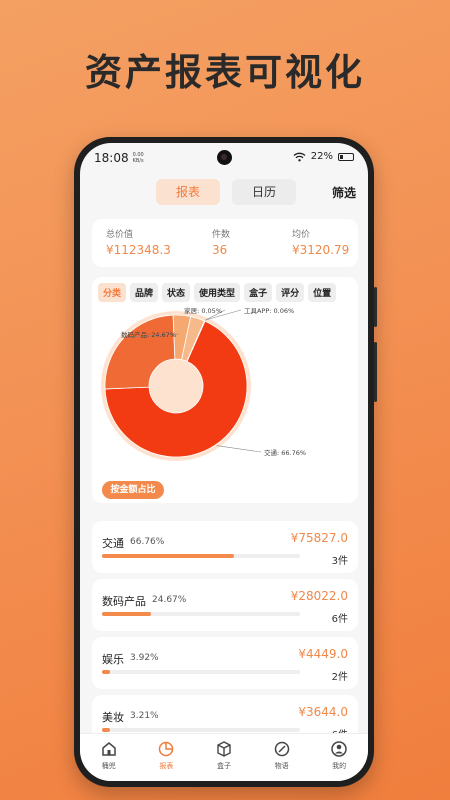 The image size is (450, 800). I want to click on category-name: 数码产品, so click(124, 601).